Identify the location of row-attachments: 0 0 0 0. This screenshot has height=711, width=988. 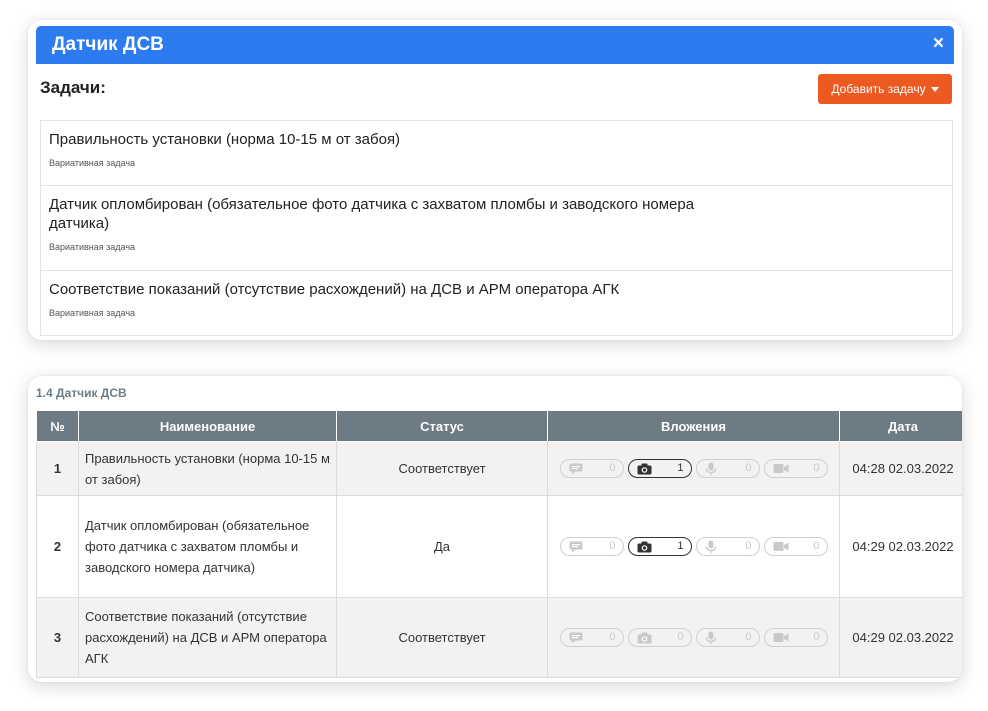
(693, 637).